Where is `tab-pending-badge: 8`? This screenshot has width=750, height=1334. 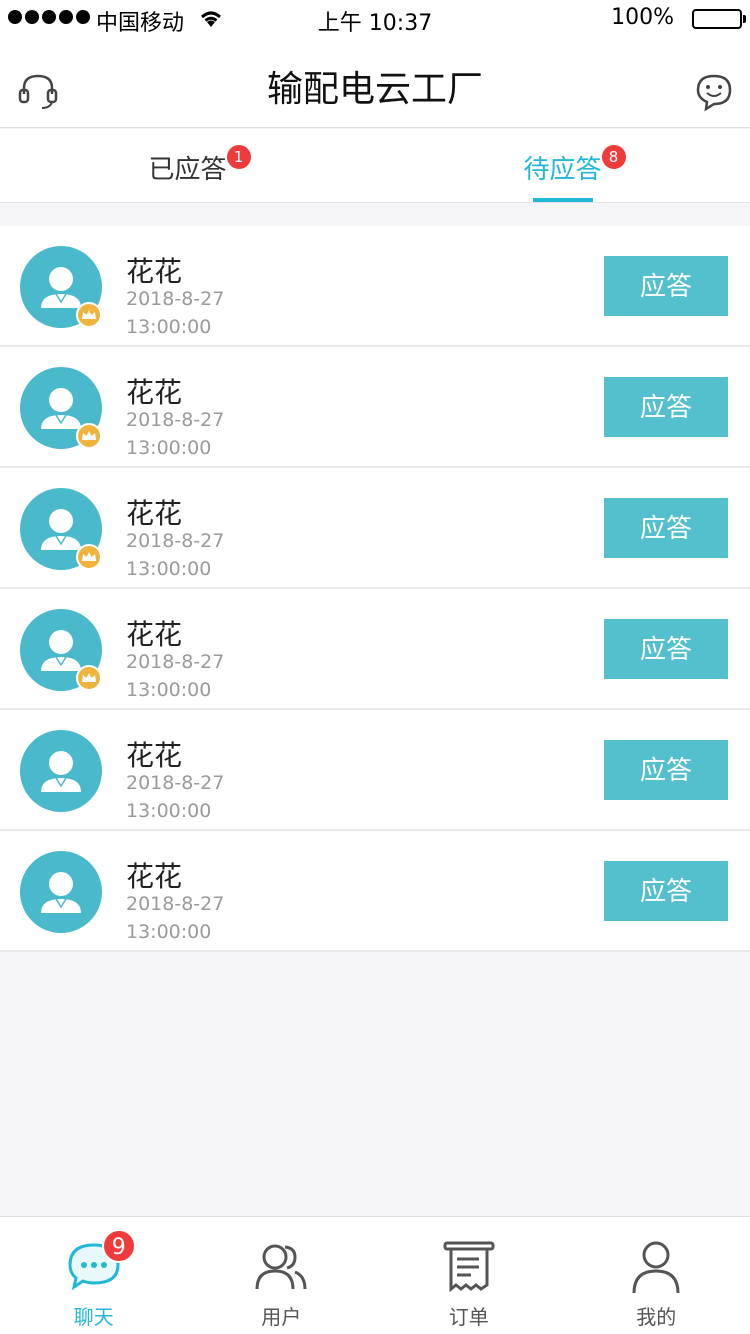 tab-pending-badge: 8 is located at coordinates (613, 157).